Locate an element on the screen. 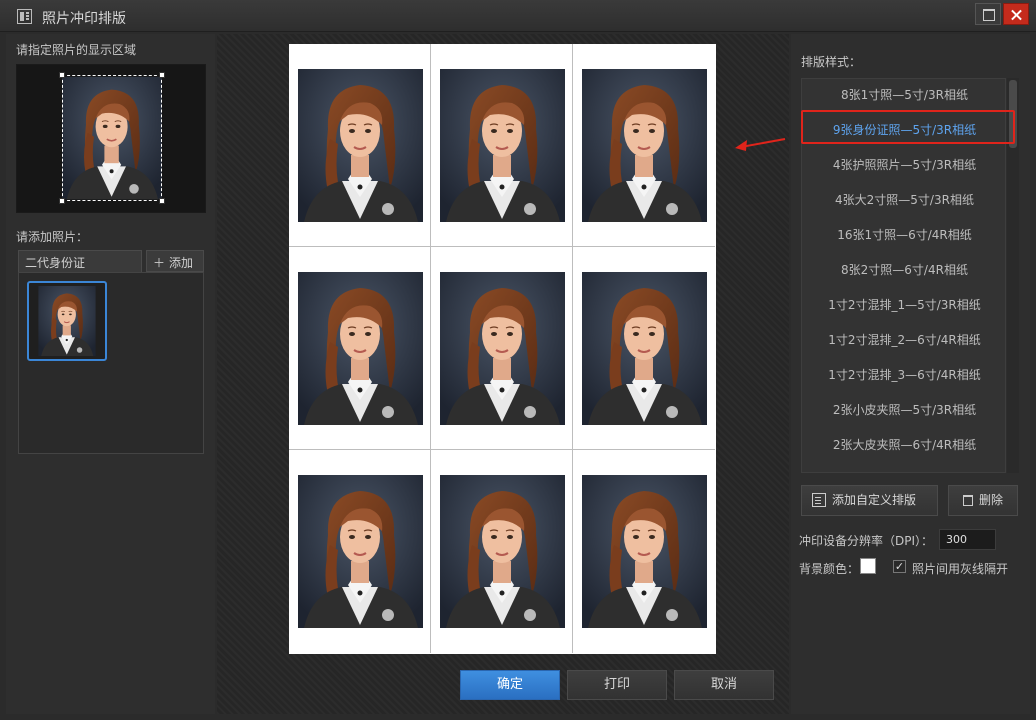 This screenshot has width=1036, height=720. layout-style-item: 4张大2寸照—5寸/3R相纸 is located at coordinates (903, 200).